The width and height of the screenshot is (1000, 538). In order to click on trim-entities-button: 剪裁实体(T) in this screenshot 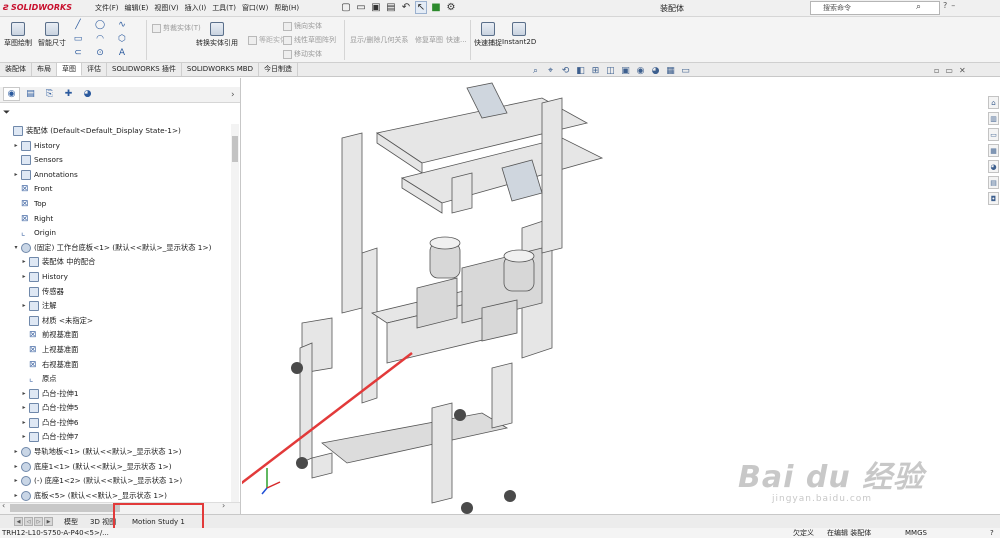, I will do `click(176, 28)`.